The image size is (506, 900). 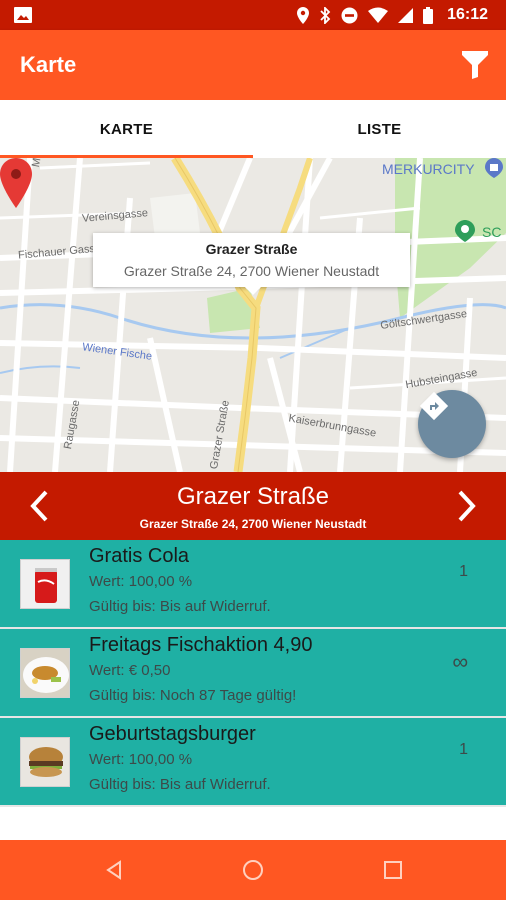 I want to click on deal-title: Gratis Cola, so click(x=139, y=556).